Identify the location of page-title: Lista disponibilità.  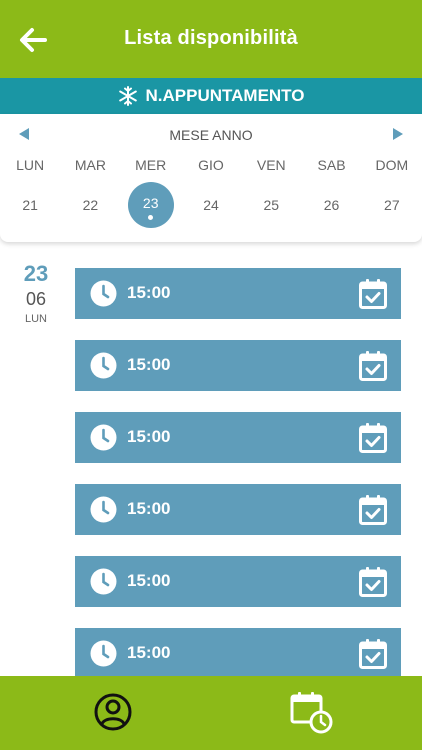
(211, 38).